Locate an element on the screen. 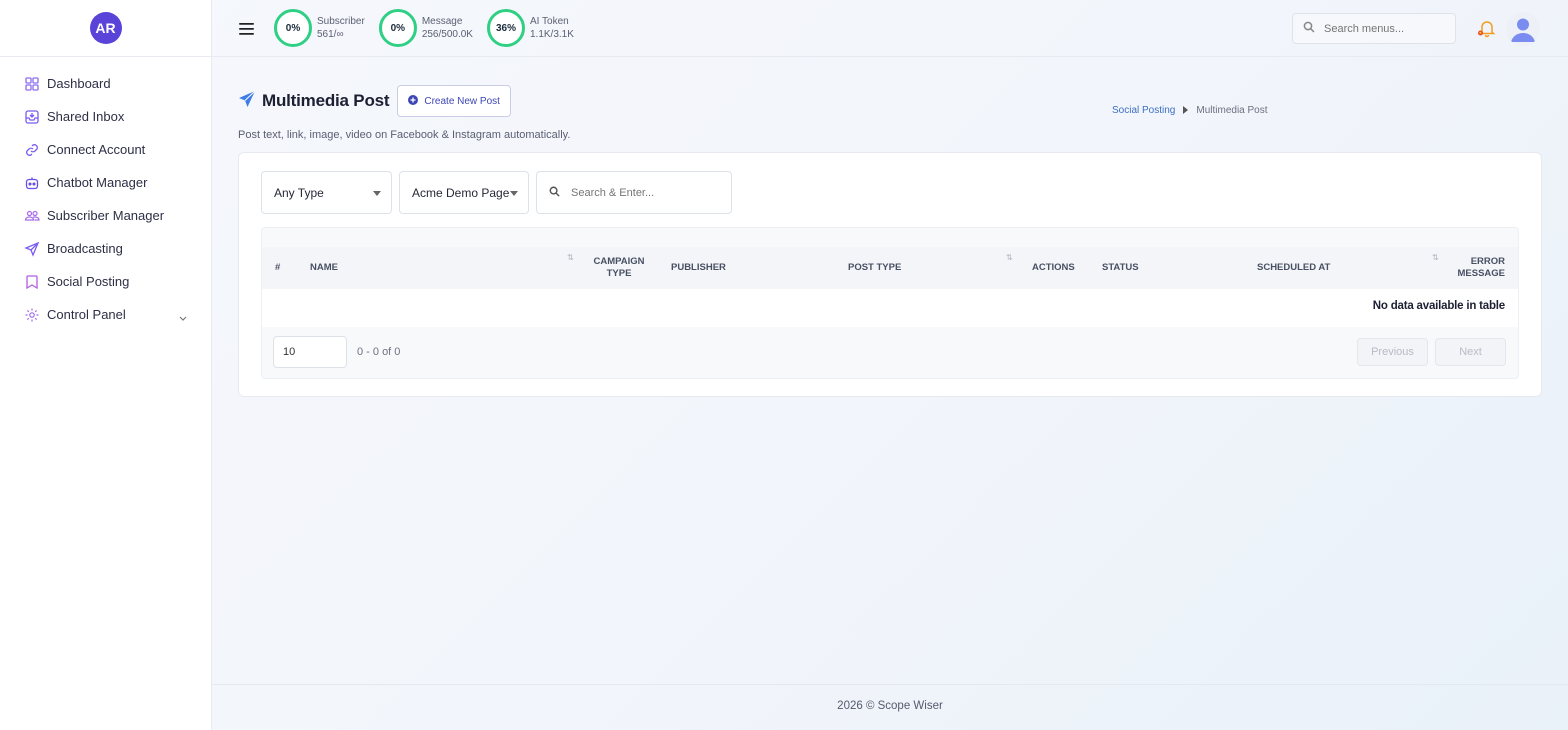  chevron-right-icon is located at coordinates (1186, 110).